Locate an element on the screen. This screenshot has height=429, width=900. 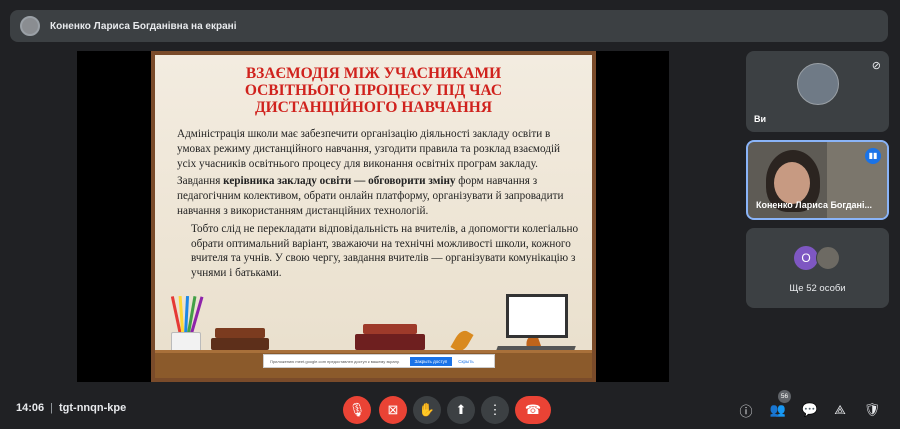
participants-count-badge: 56 is located at coordinates (784, 396).